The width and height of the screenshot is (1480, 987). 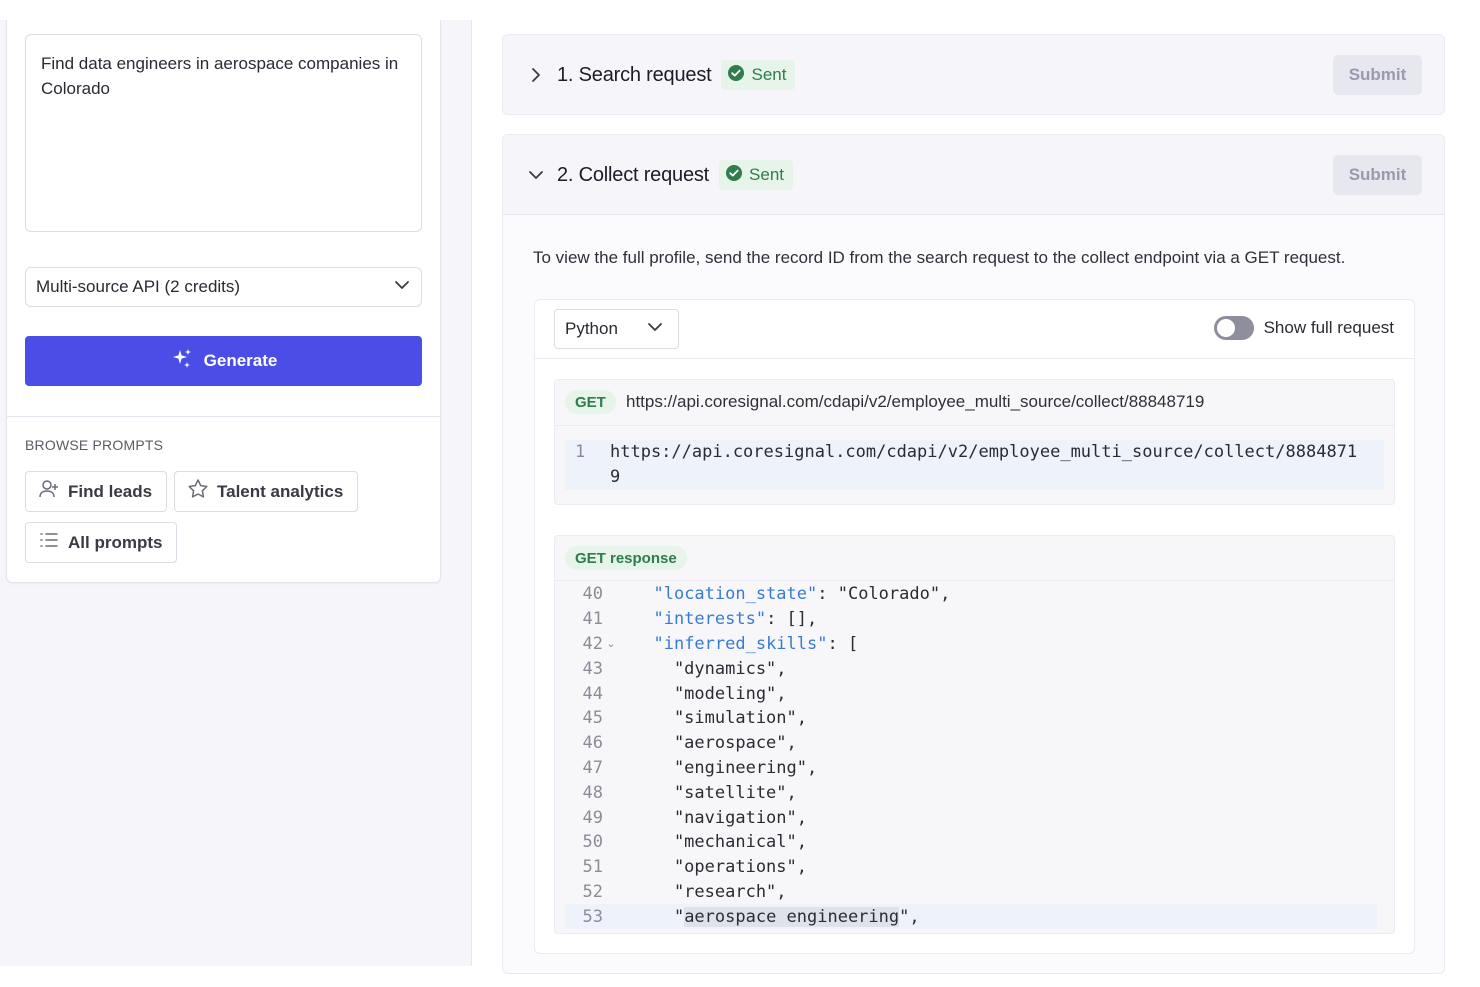 What do you see at coordinates (715, 743) in the screenshot?
I see `code-text: "aerospace",` at bounding box center [715, 743].